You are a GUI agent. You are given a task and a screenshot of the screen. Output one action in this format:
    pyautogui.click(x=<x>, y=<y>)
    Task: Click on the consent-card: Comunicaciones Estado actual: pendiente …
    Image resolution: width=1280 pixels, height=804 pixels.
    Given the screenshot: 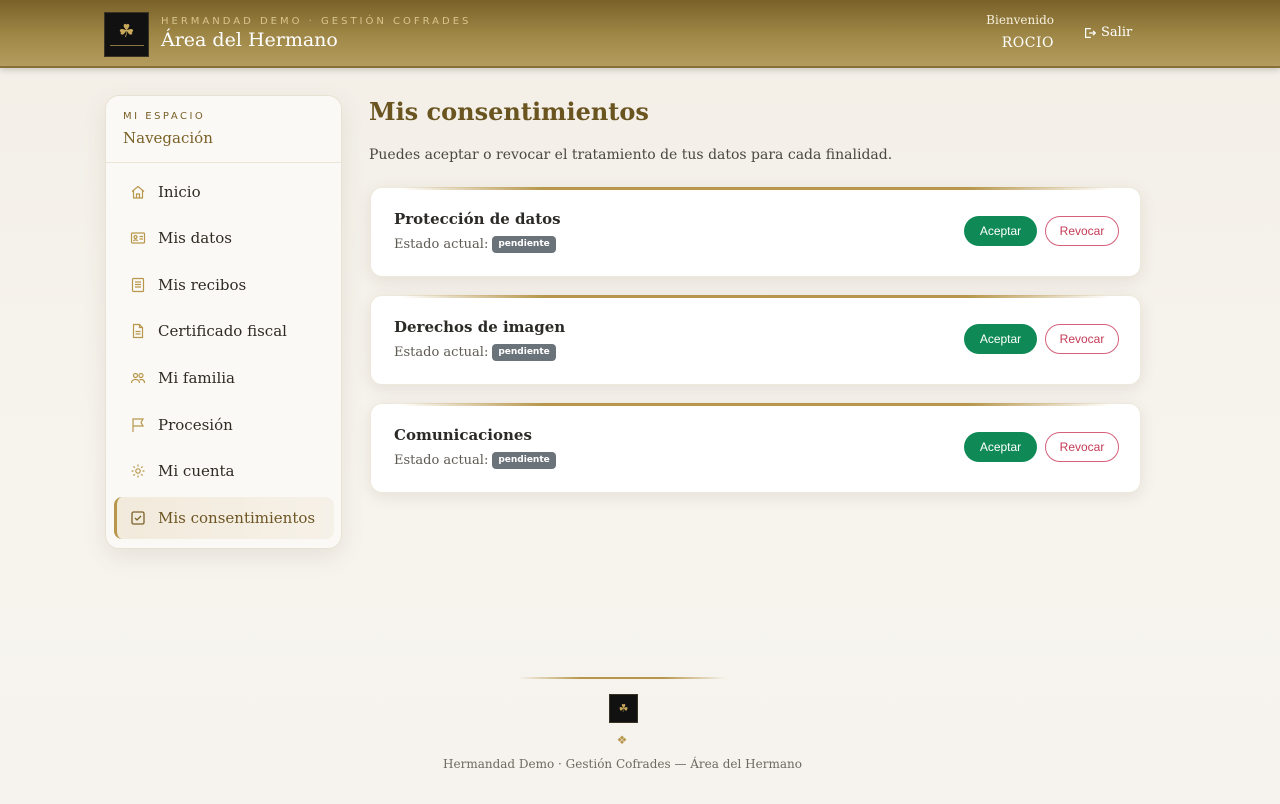 What is the action you would take?
    pyautogui.click(x=755, y=448)
    